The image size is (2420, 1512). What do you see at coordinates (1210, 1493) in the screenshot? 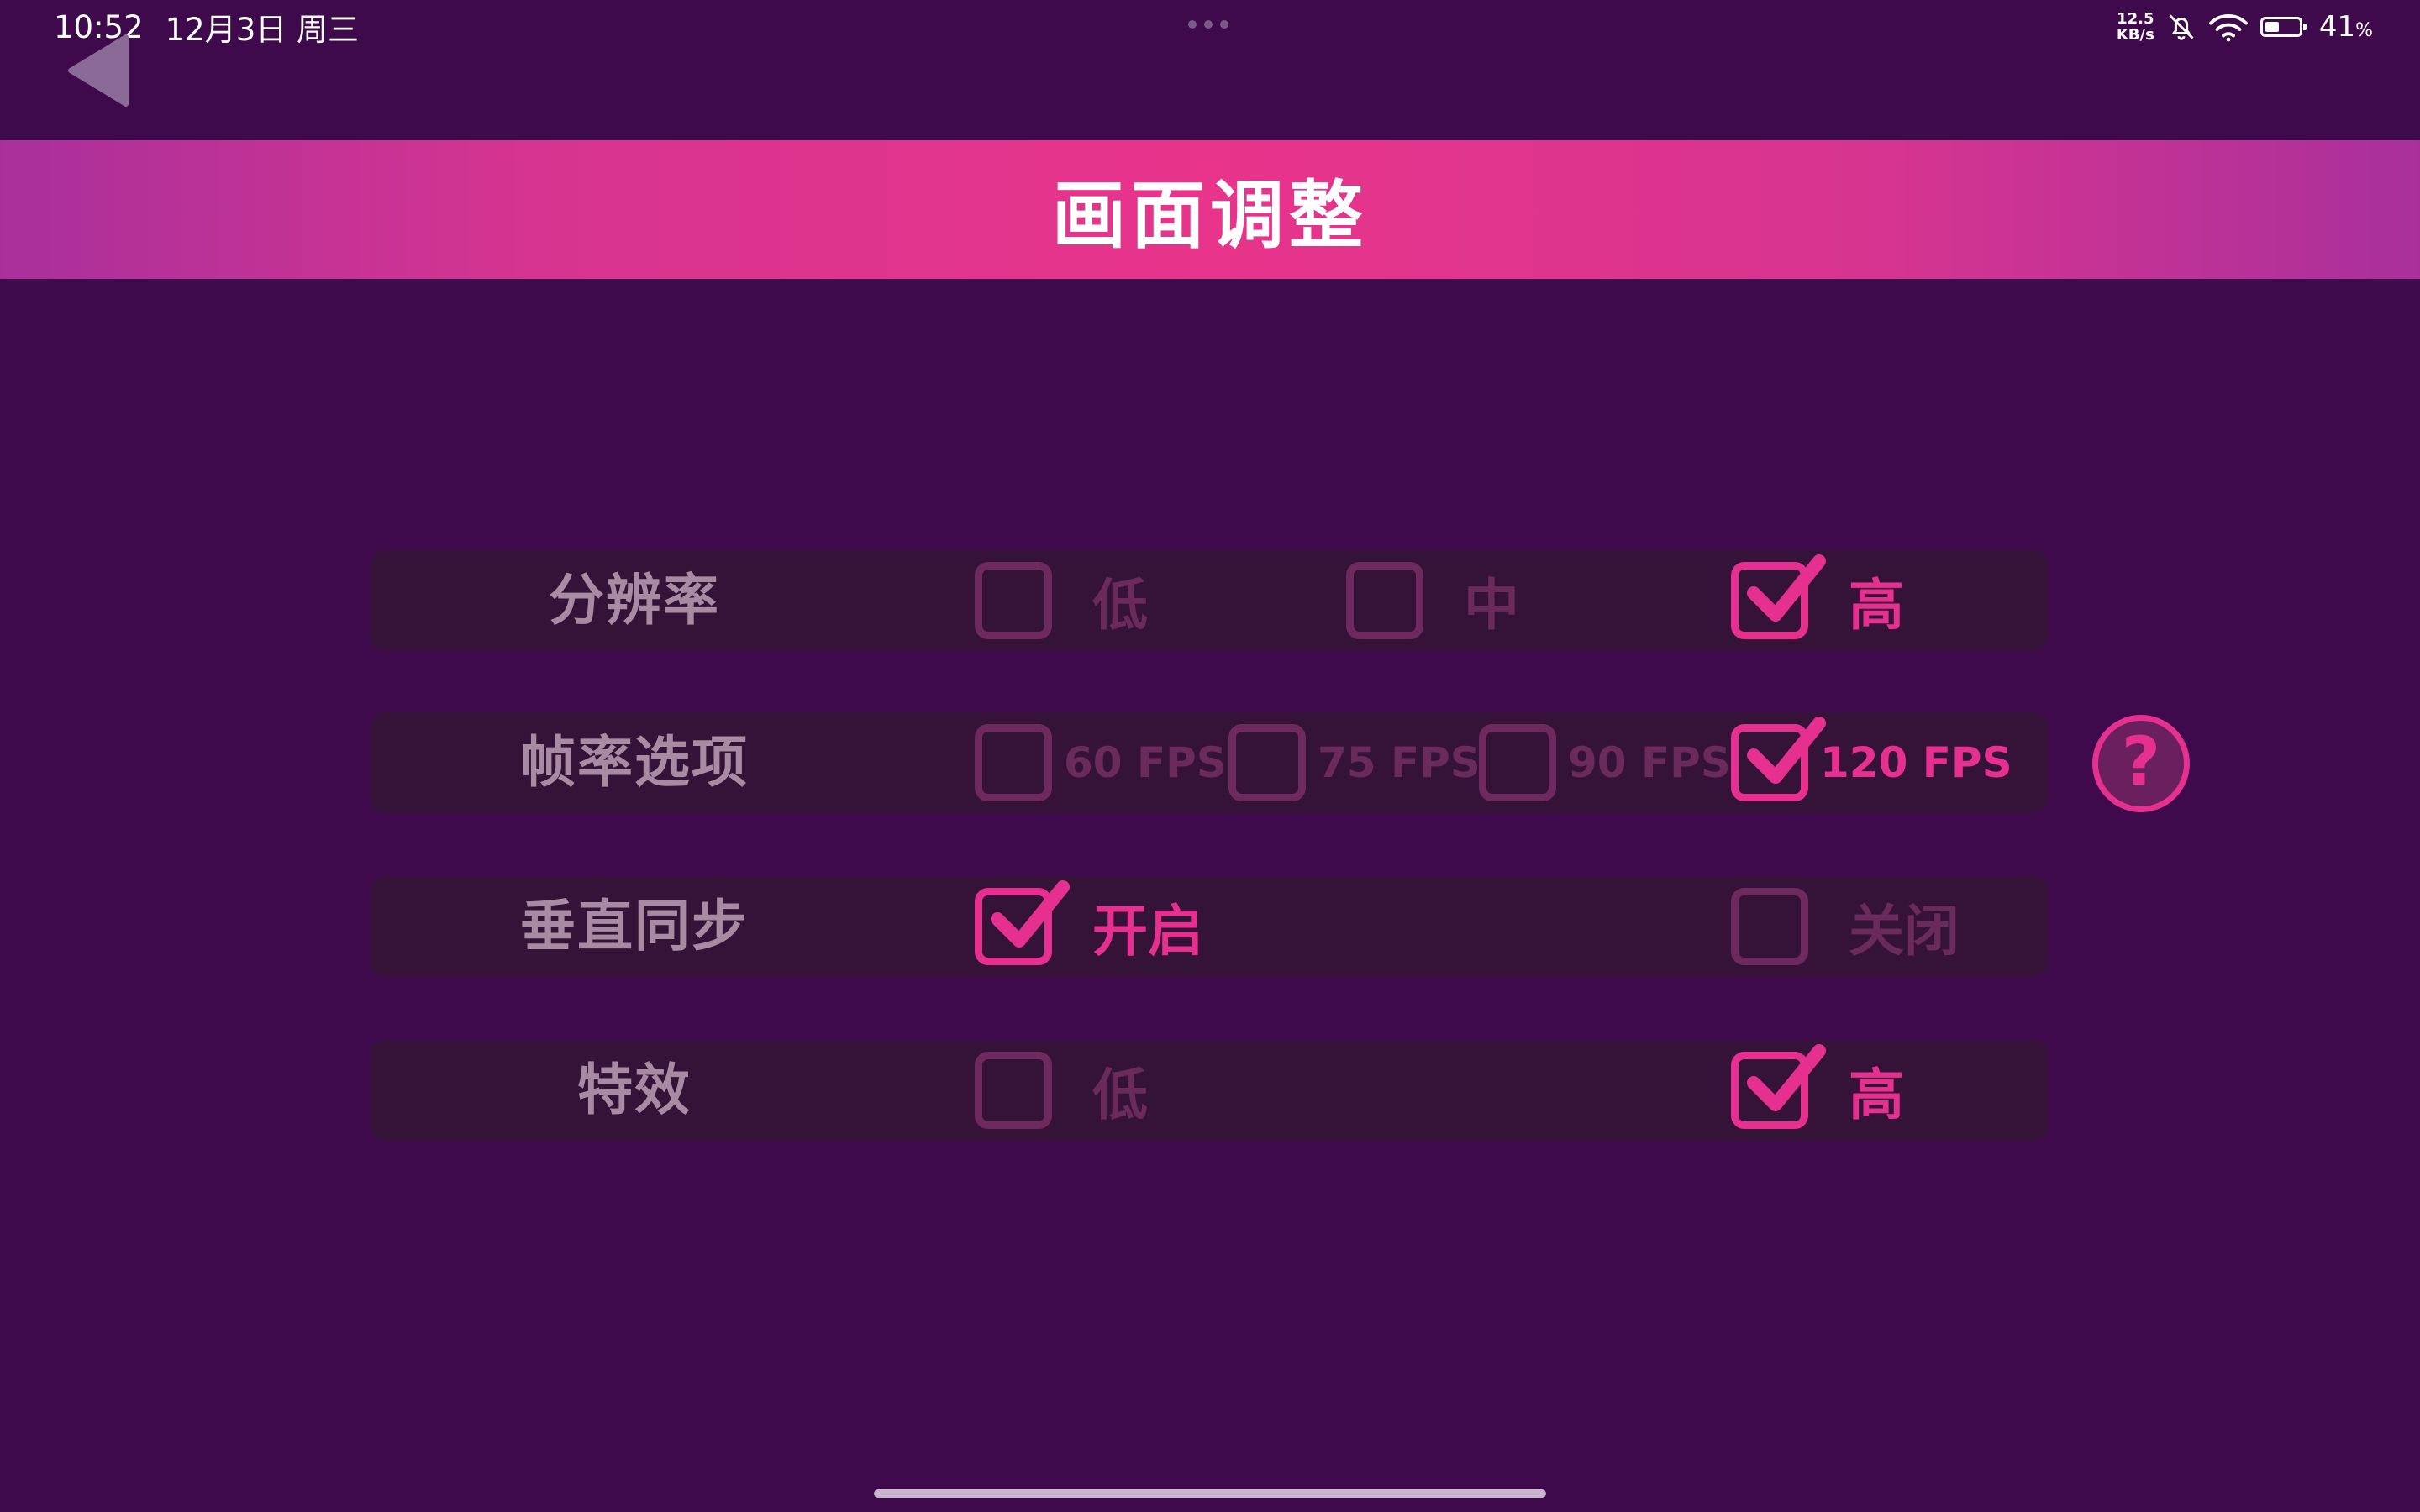
I see `home-indicator` at bounding box center [1210, 1493].